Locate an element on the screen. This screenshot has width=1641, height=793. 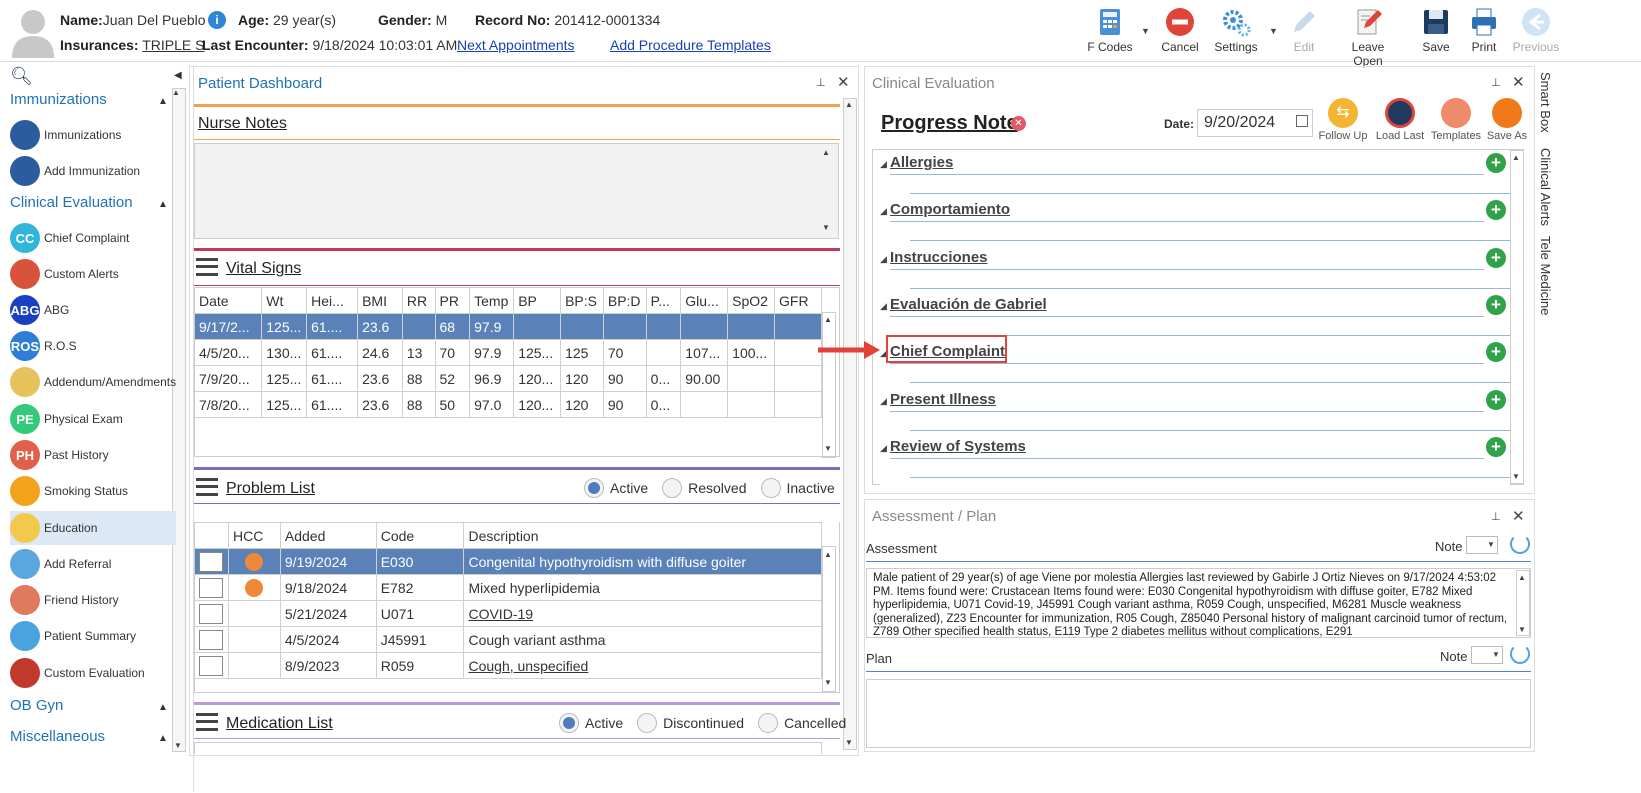
side-tab-clinical-alerts: Clinical Alerts is located at coordinates (1545, 187).